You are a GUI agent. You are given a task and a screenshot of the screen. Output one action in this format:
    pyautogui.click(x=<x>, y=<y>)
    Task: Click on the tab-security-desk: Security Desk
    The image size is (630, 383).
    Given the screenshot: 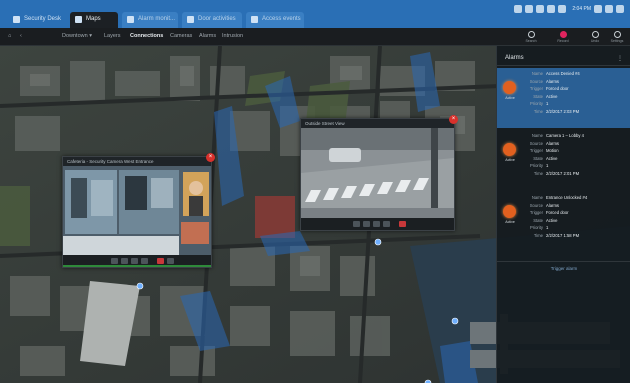 What is the action you would take?
    pyautogui.click(x=37, y=20)
    